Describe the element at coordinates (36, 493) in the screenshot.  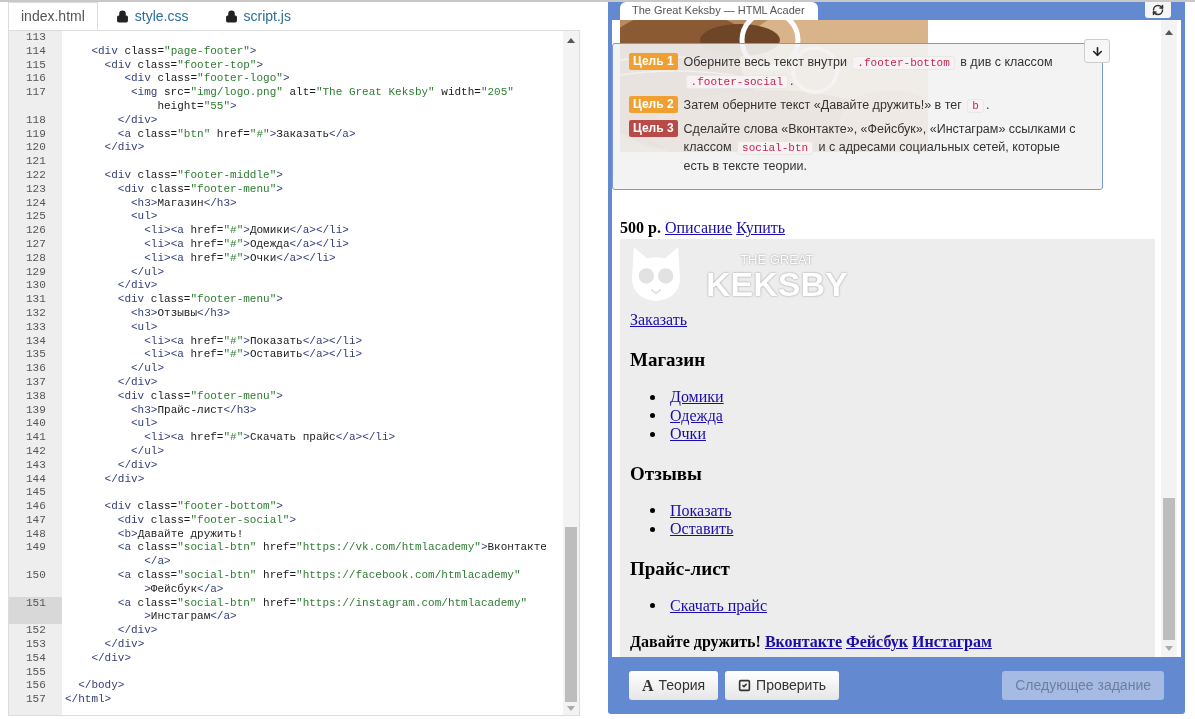
I see `line-number: 145` at that location.